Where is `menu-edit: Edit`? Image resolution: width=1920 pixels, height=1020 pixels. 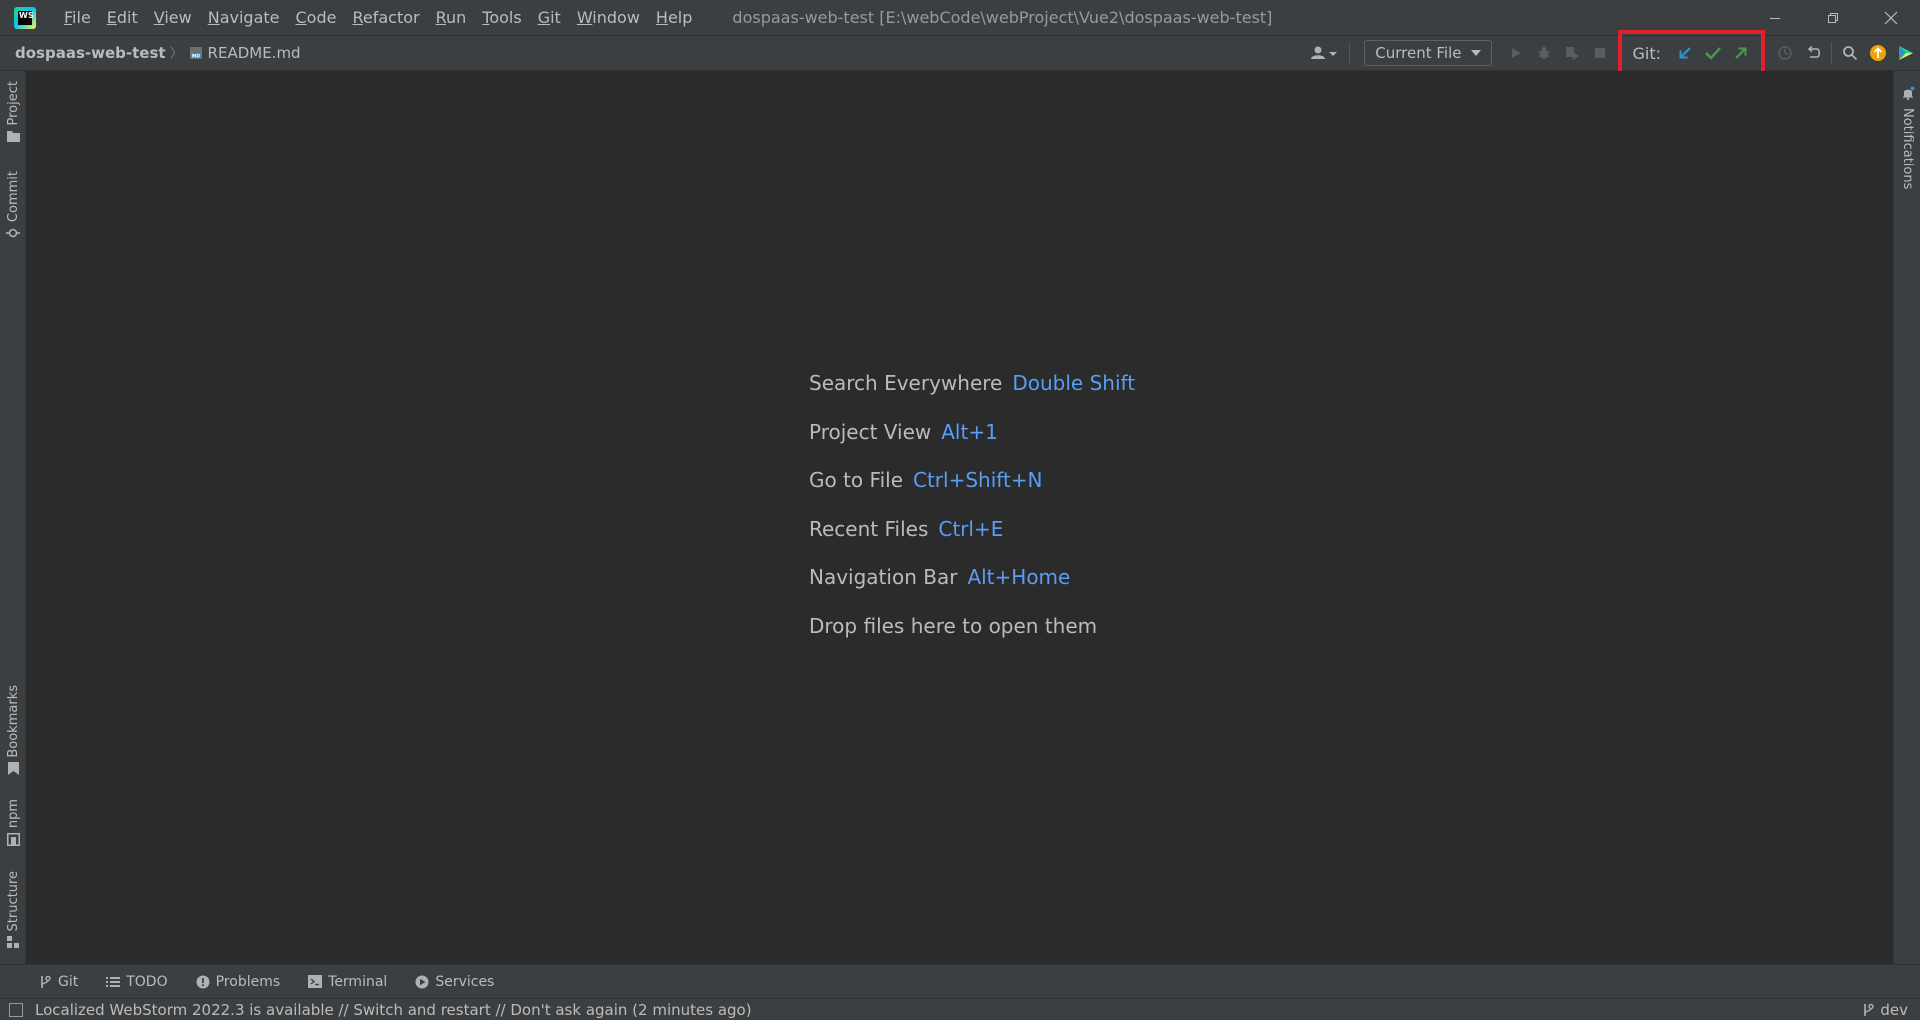
menu-edit: Edit is located at coordinates (122, 17).